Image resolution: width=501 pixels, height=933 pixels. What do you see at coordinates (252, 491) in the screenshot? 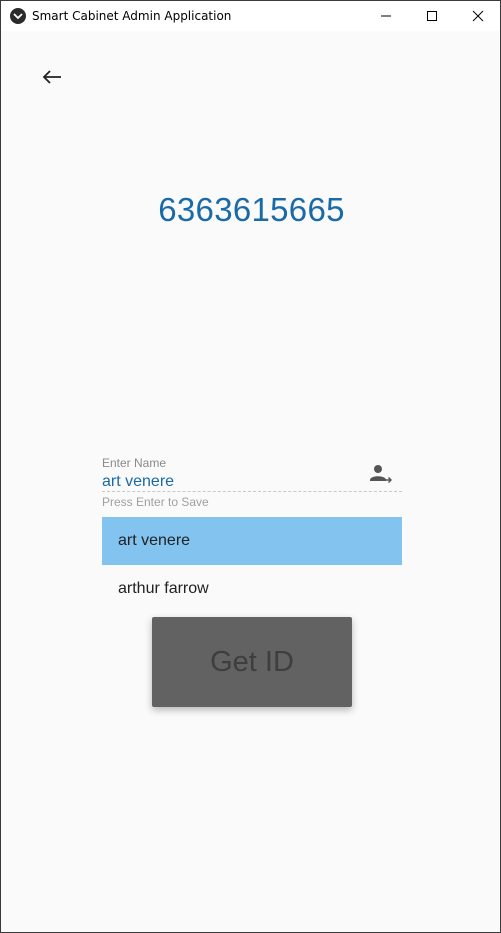
I see `name-field-underline` at bounding box center [252, 491].